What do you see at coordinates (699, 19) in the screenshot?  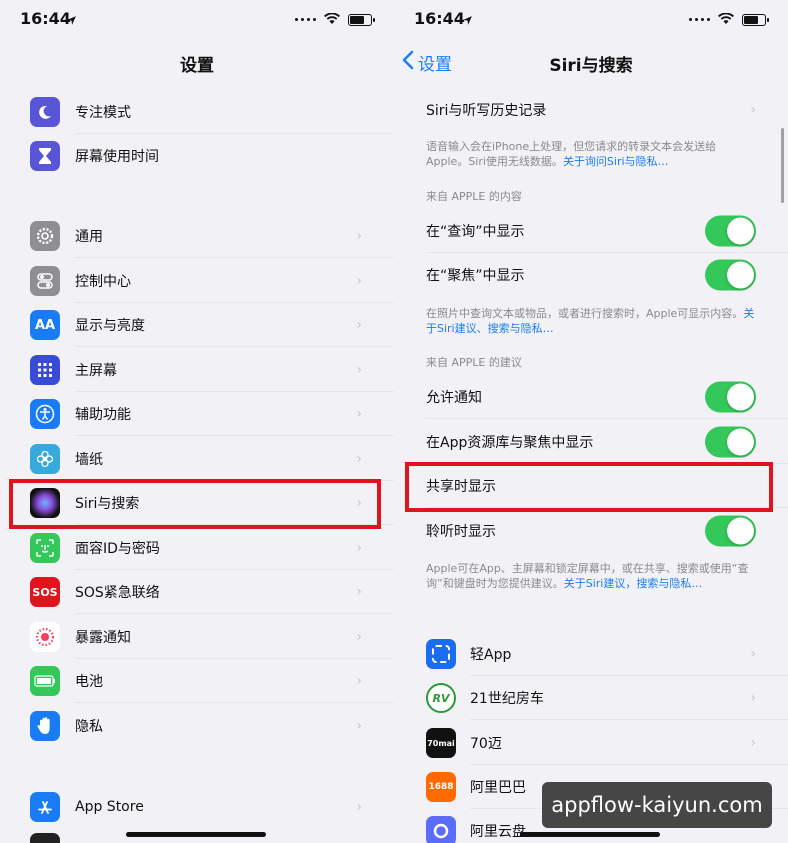 I see `cellular-signal-icon` at bounding box center [699, 19].